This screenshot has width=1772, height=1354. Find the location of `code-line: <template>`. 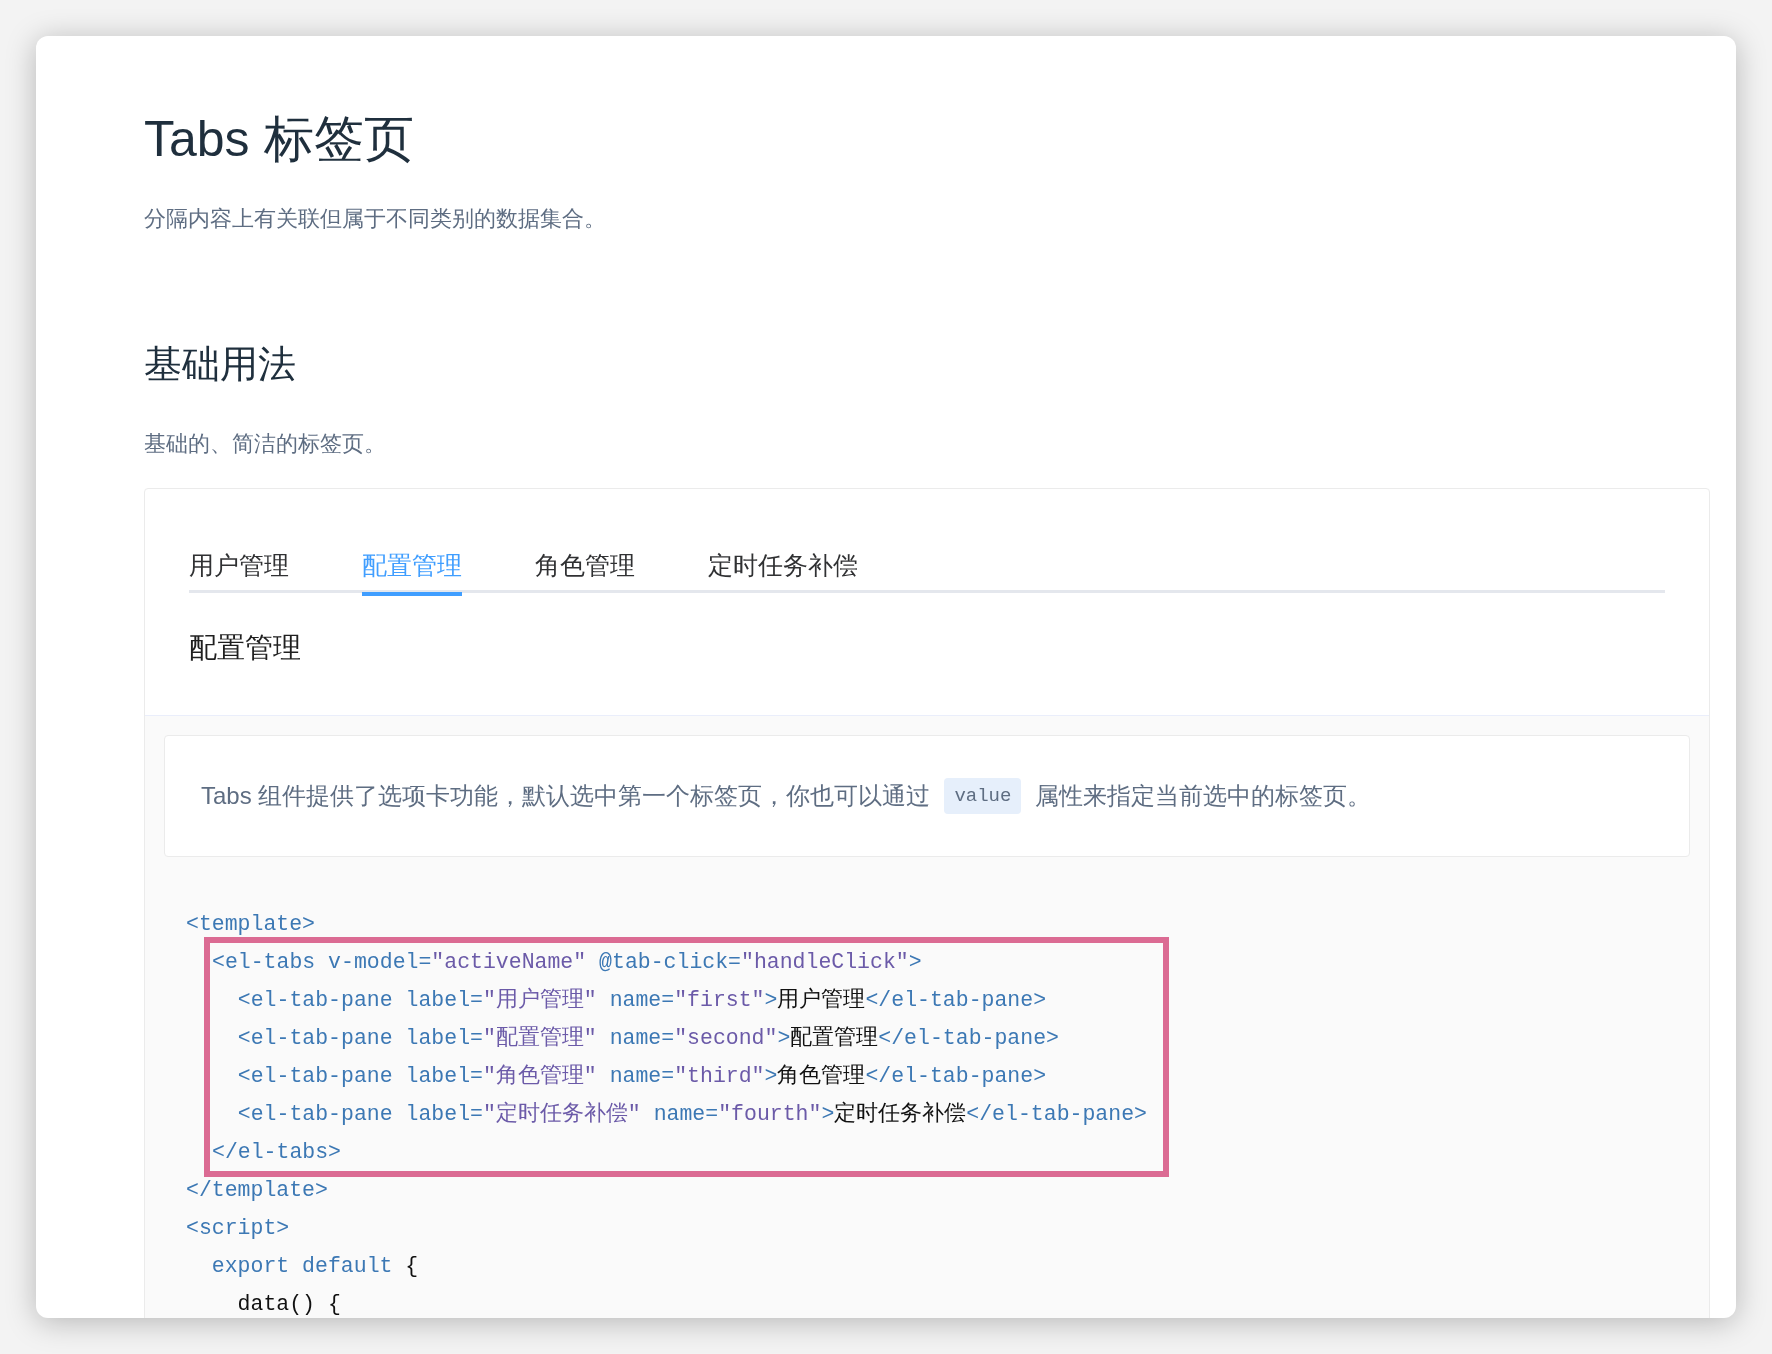

code-line: <template> is located at coordinates (251, 924).